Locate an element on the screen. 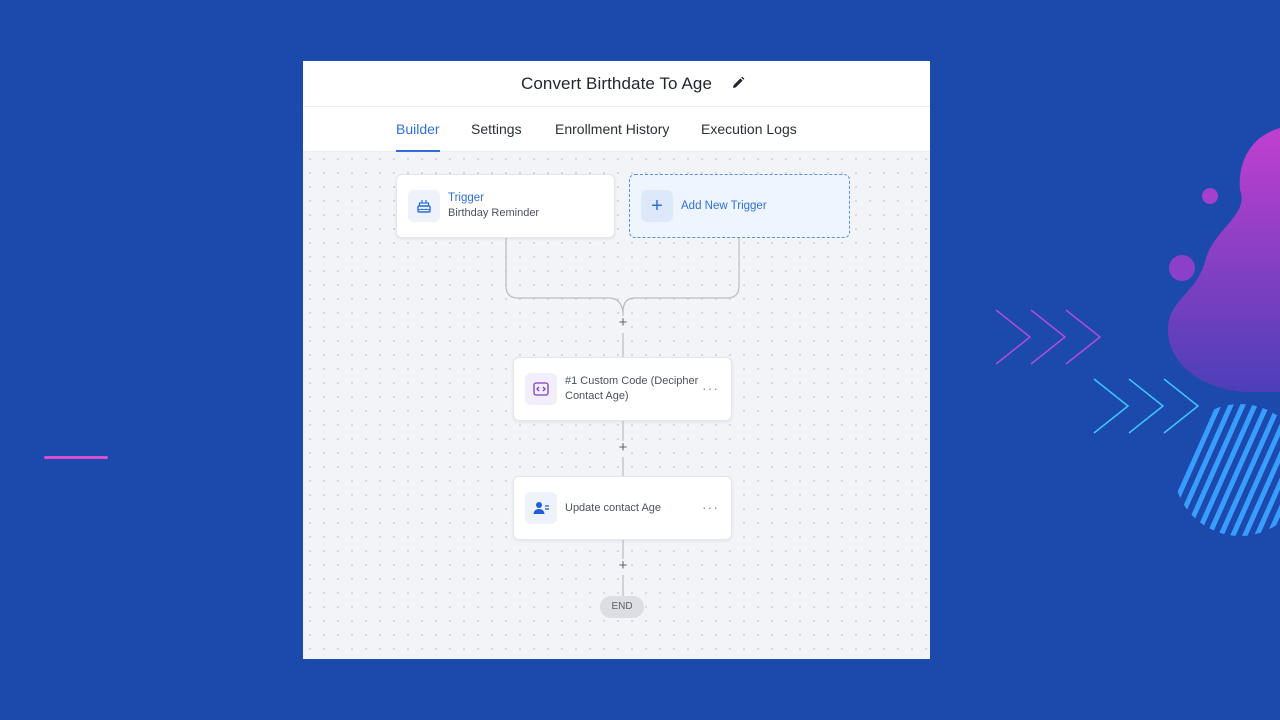 The image size is (1280, 720). tab-settings: Settings is located at coordinates (496, 129).